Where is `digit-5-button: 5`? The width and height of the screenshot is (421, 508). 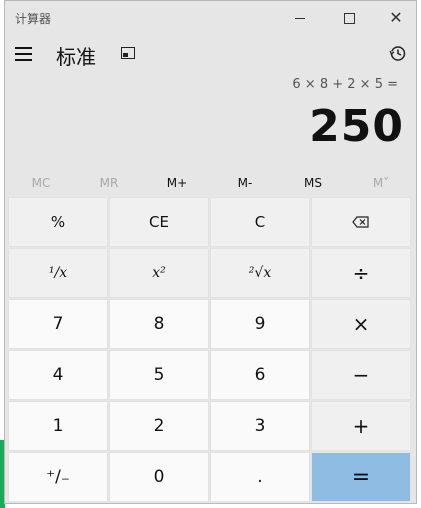
digit-5-button: 5 is located at coordinates (159, 375).